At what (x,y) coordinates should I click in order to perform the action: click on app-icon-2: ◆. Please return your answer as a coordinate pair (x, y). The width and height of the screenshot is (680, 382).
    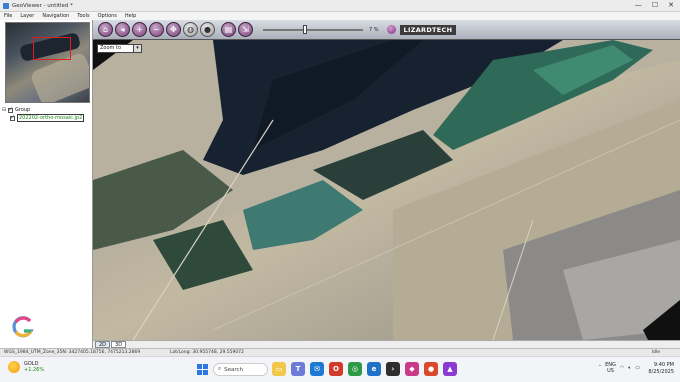
    Looking at the image, I should click on (412, 369).